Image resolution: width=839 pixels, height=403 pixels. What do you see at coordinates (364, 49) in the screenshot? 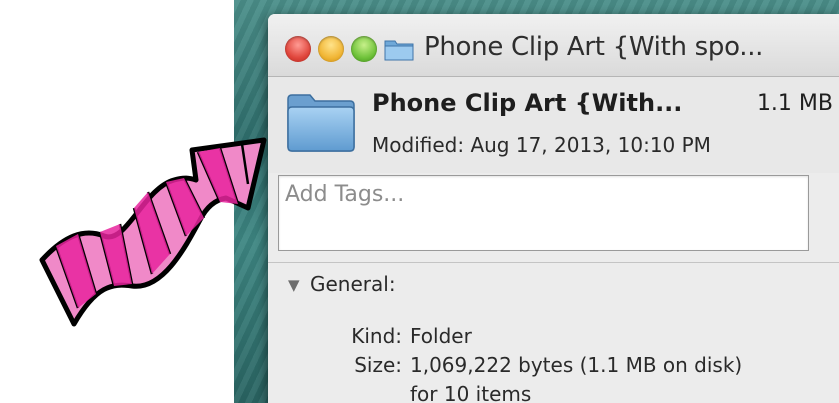
I see `zoom-button` at bounding box center [364, 49].